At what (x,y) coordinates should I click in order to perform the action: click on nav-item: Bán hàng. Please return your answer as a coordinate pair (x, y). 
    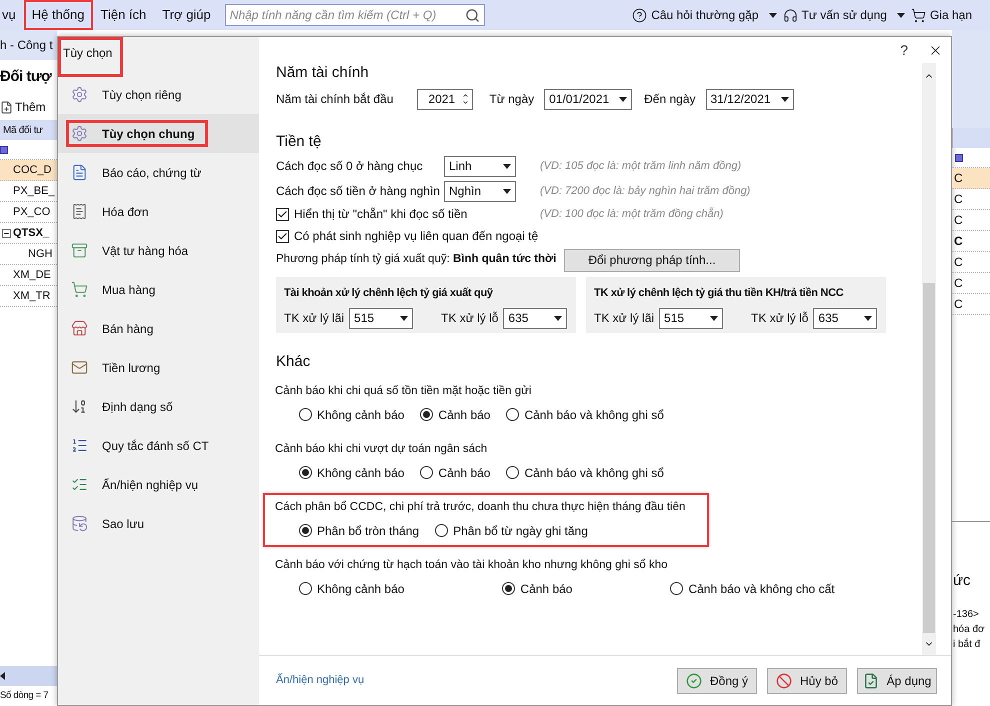
    Looking at the image, I should click on (158, 328).